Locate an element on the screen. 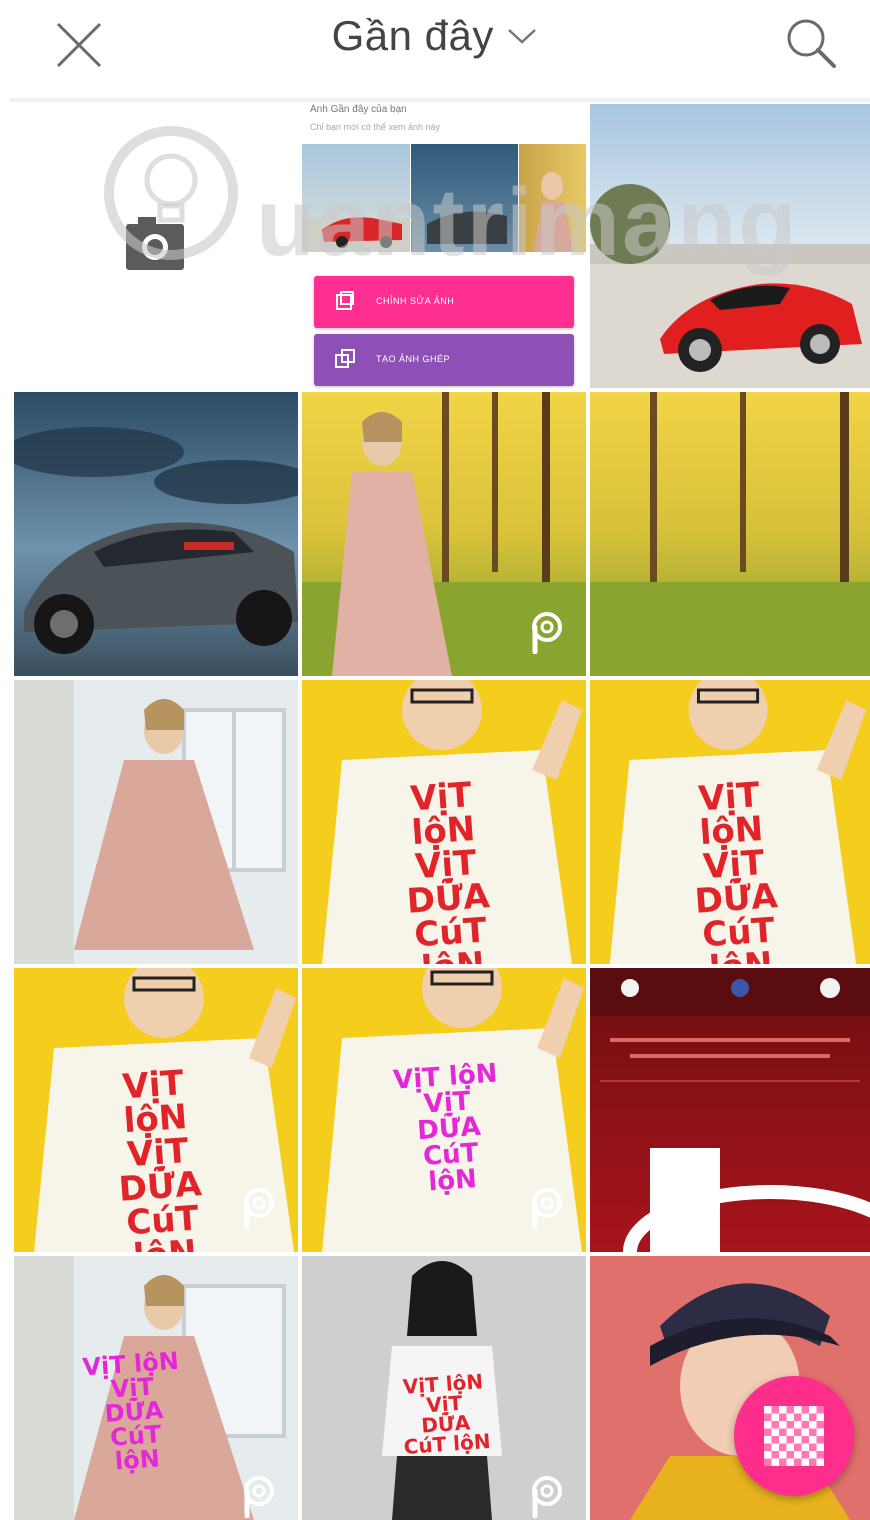 This screenshot has height=1520, width=870. search-icon is located at coordinates (811, 43).